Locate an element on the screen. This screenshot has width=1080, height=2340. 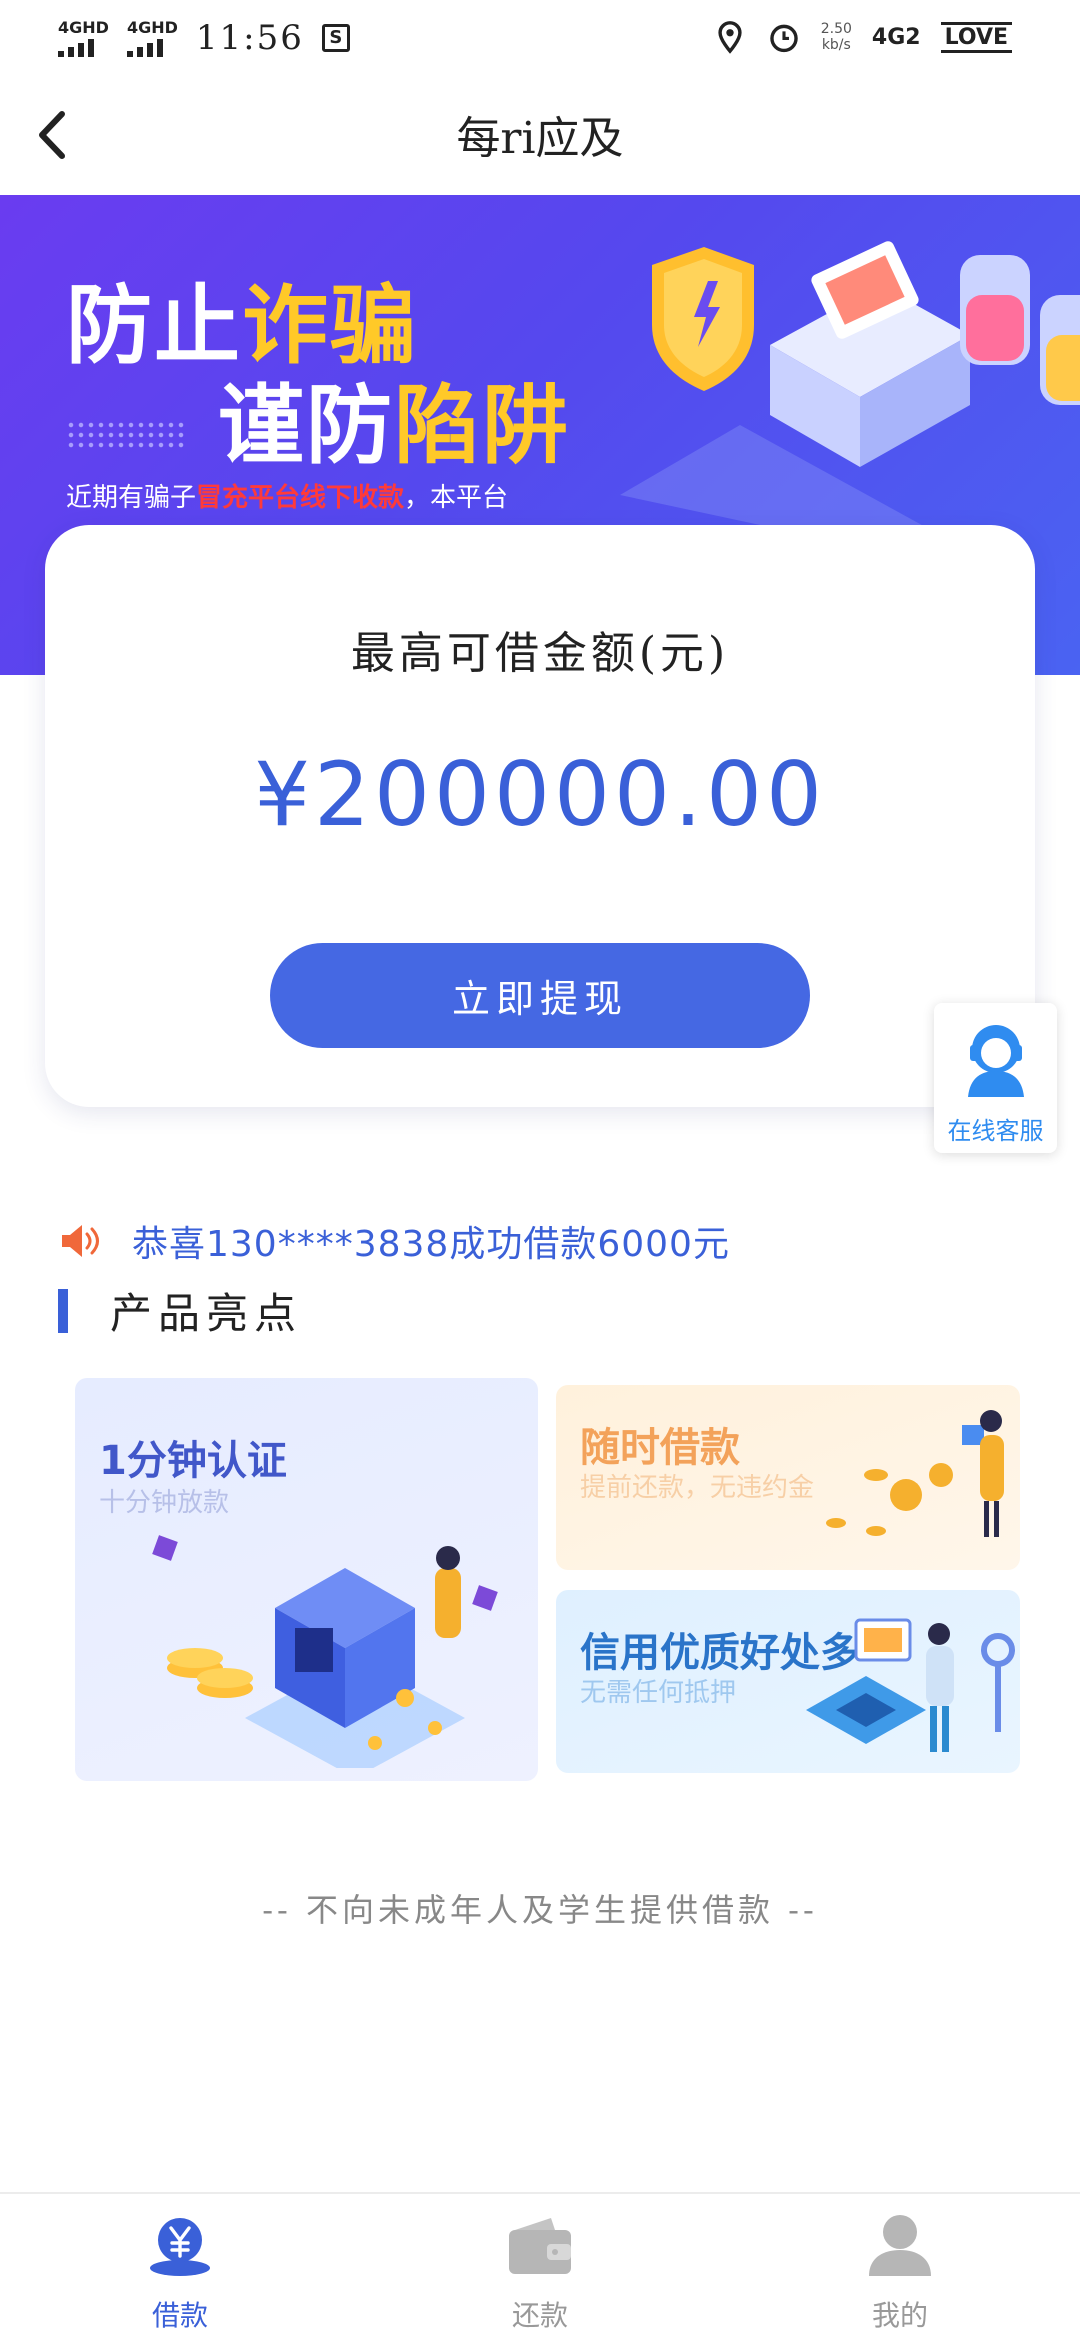
online-customer-service-button: 在线客服 is located at coordinates (995, 1078).